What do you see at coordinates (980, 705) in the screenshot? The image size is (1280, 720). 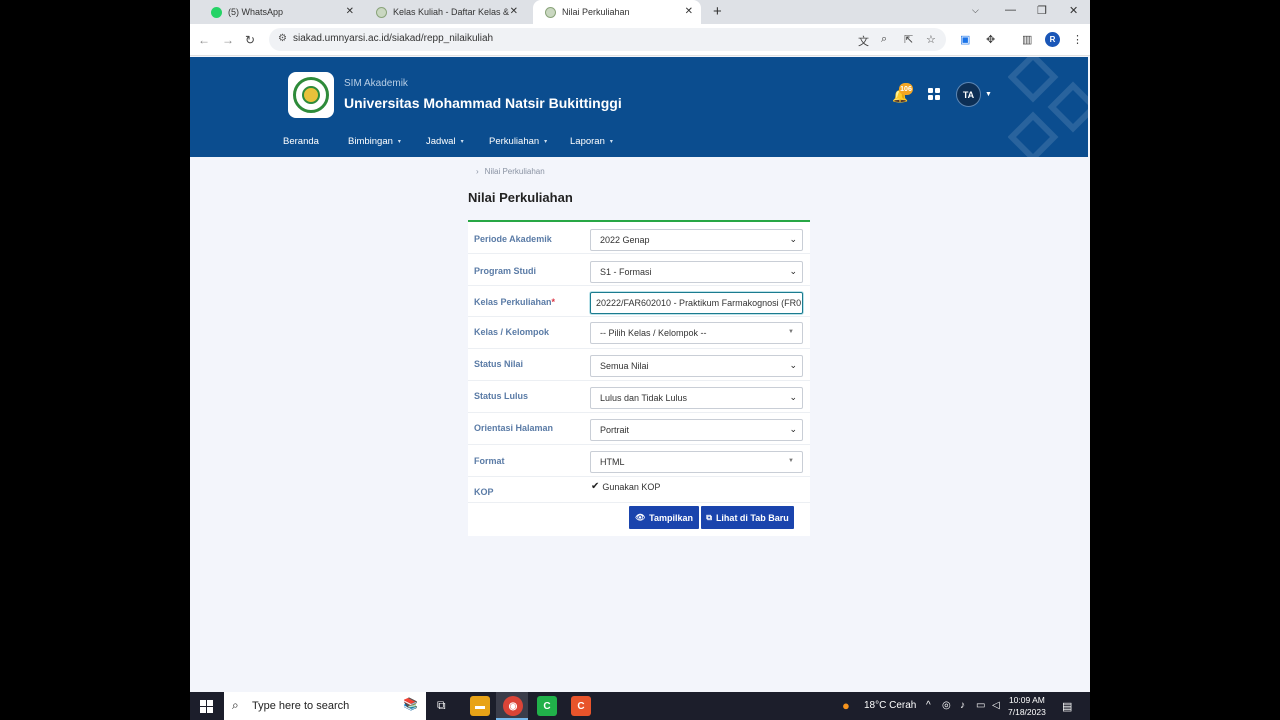 I see `network-icon: ▭` at bounding box center [980, 705].